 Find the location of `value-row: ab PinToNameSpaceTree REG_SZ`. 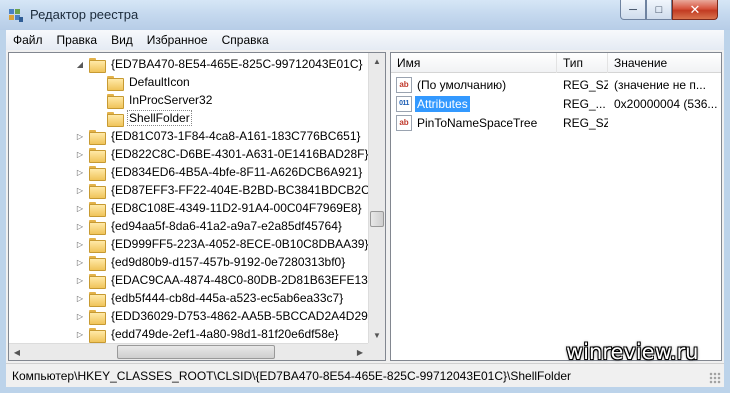

value-row: ab PinToNameSpaceTree REG_SZ is located at coordinates (556, 122).